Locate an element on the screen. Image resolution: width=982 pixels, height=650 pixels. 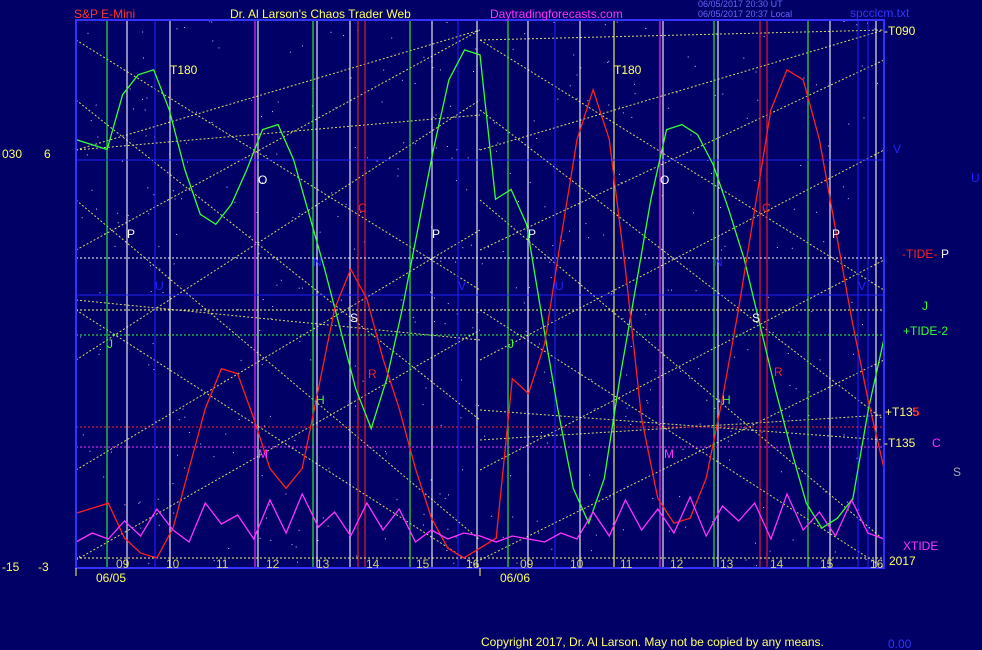
flux-label: T180 is located at coordinates (628, 70).